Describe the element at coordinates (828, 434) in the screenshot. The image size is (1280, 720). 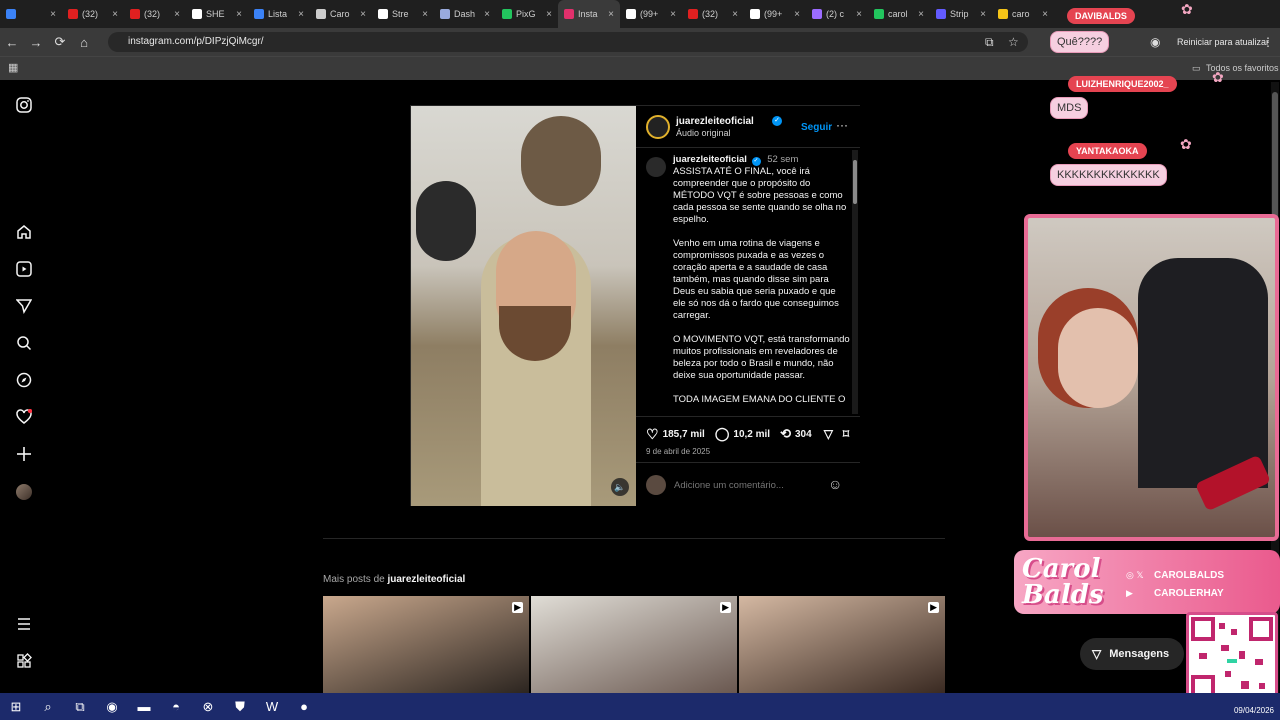
I see `share-icon: ▽` at that location.